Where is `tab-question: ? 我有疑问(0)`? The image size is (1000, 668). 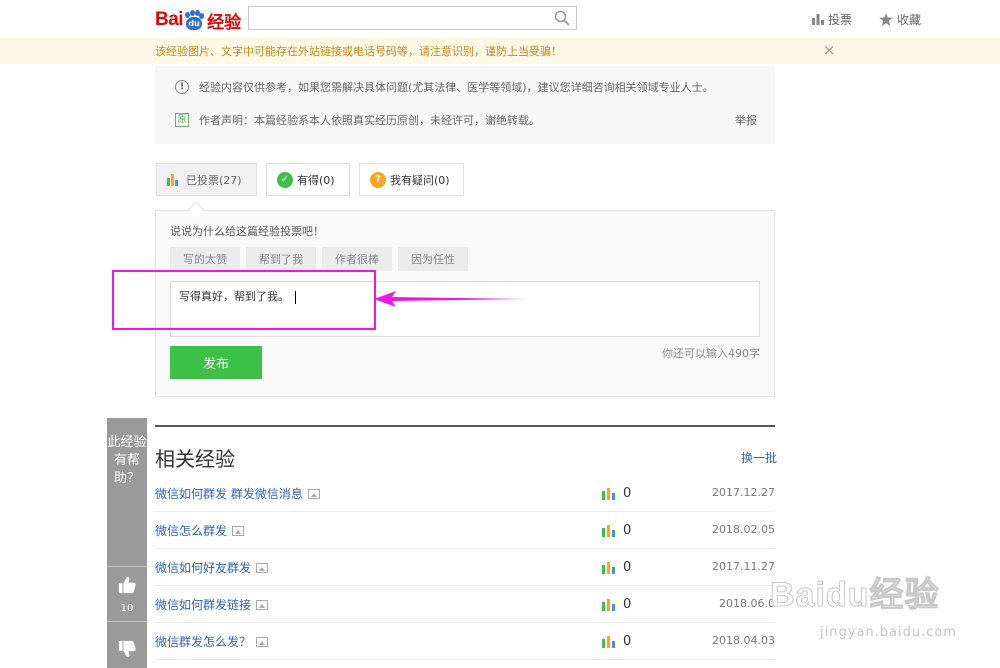 tab-question: ? 我有疑问(0) is located at coordinates (411, 179).